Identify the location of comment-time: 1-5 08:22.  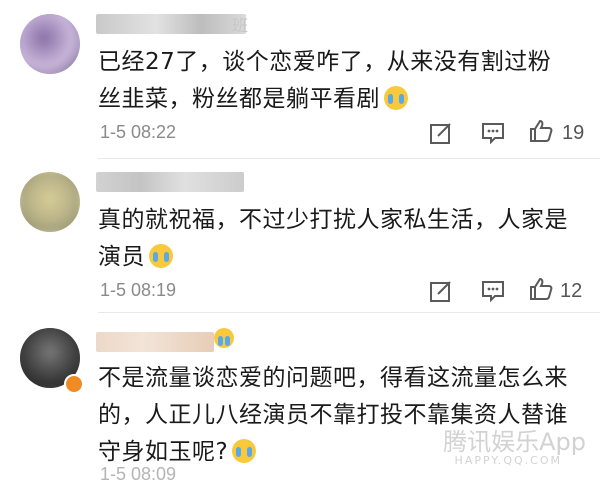
(138, 132).